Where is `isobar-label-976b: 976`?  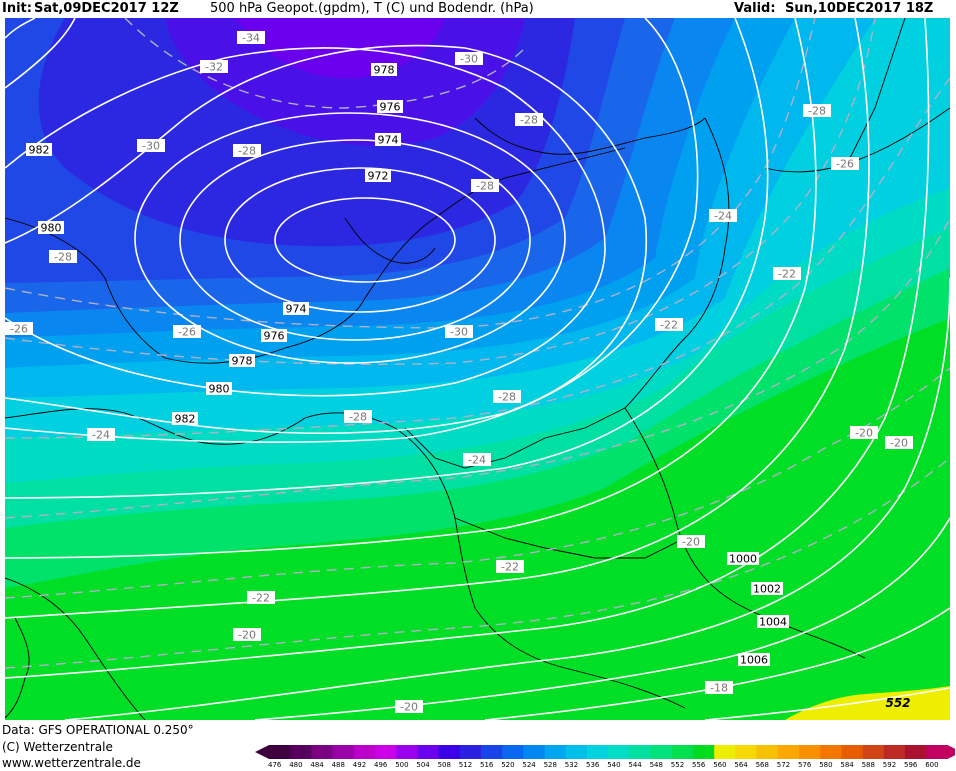 isobar-label-976b: 976 is located at coordinates (274, 336).